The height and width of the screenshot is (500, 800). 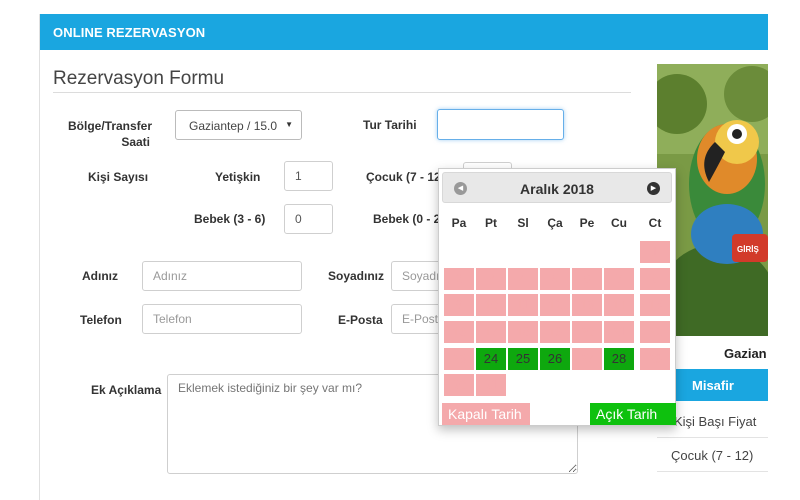 I want to click on side-tour-name: Gazian, so click(x=745, y=353).